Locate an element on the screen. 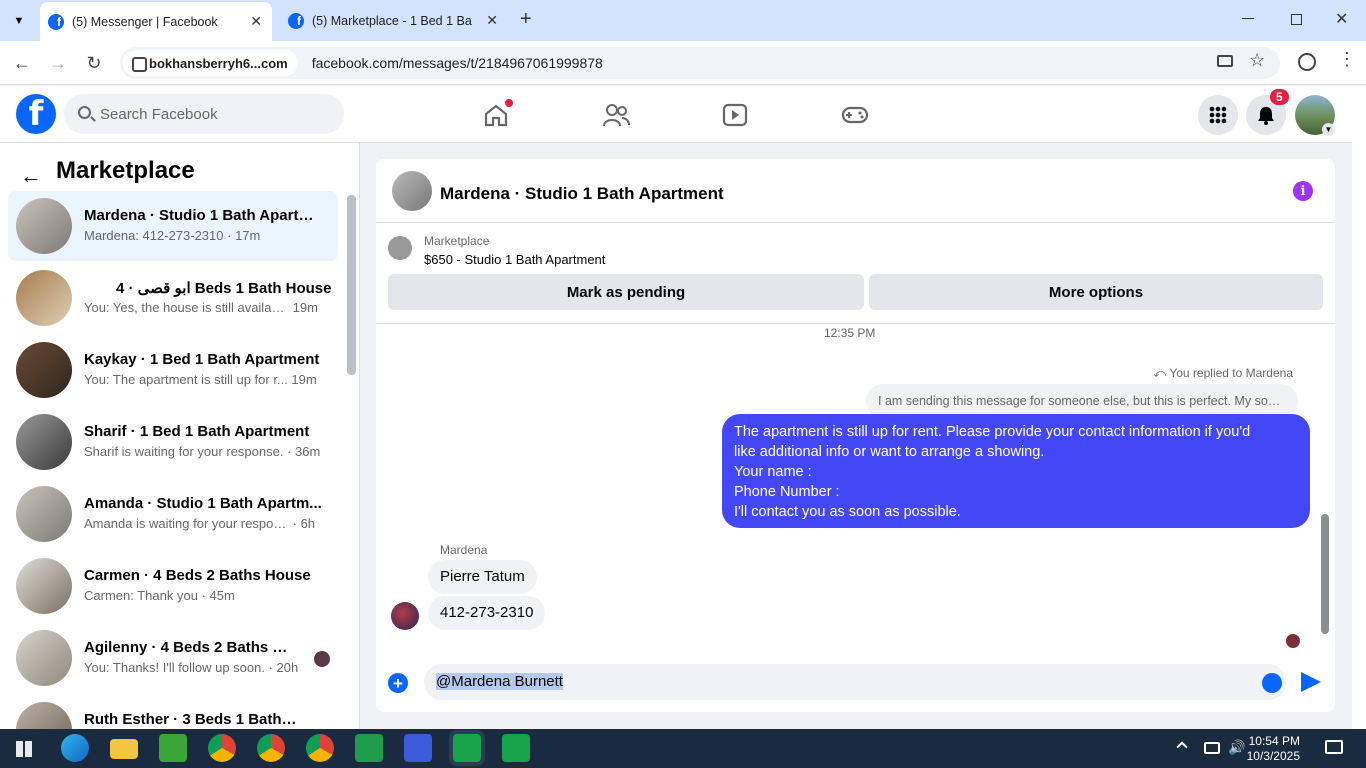  account-chevron-icon: ▼ is located at coordinates (1328, 129).